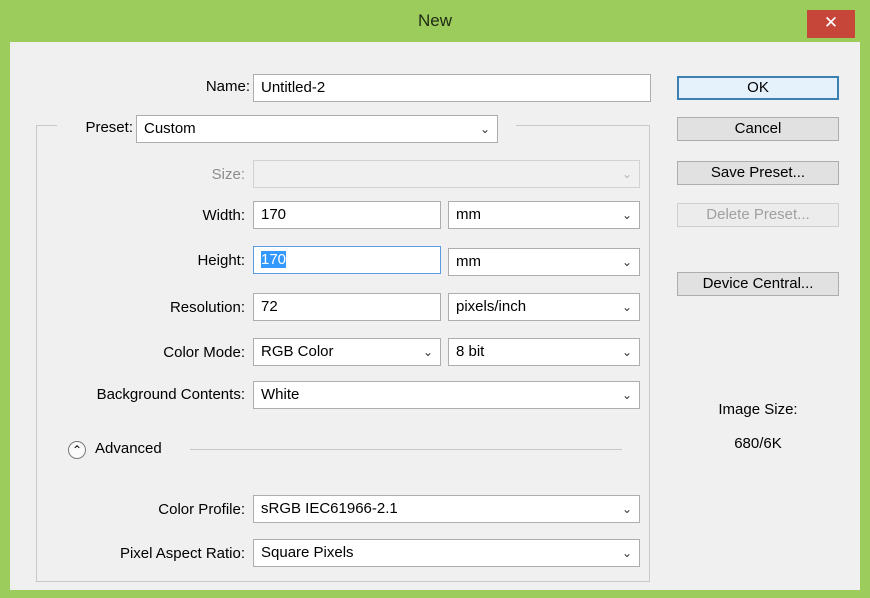 This screenshot has height=598, width=870. What do you see at coordinates (201, 509) in the screenshot?
I see `color-profile-label: Color Profile:` at bounding box center [201, 509].